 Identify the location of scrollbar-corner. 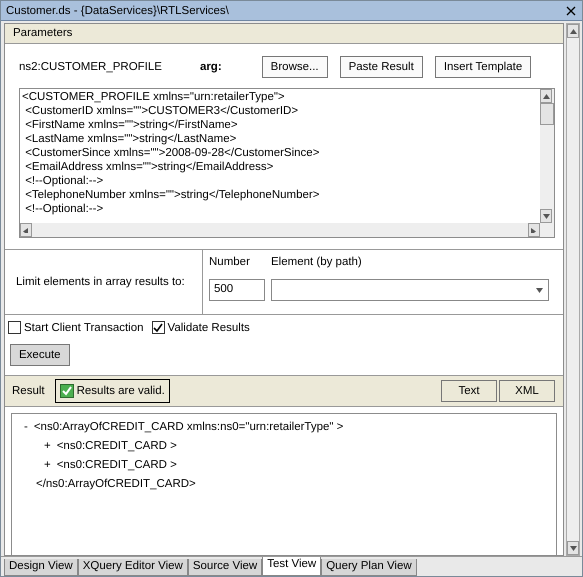
(547, 230).